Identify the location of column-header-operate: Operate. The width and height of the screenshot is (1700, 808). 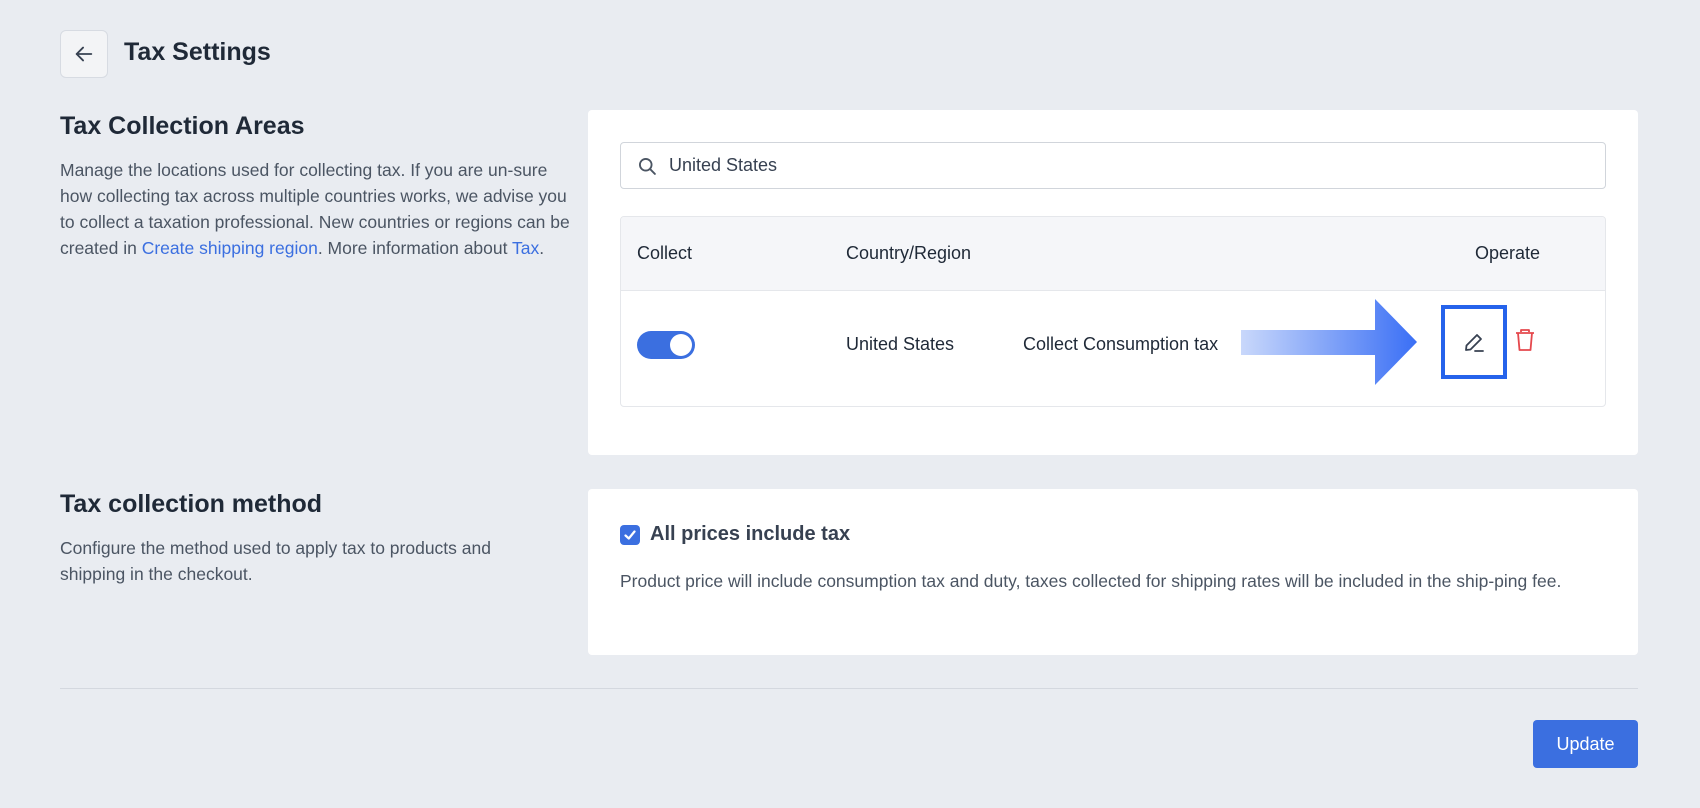
(1508, 253).